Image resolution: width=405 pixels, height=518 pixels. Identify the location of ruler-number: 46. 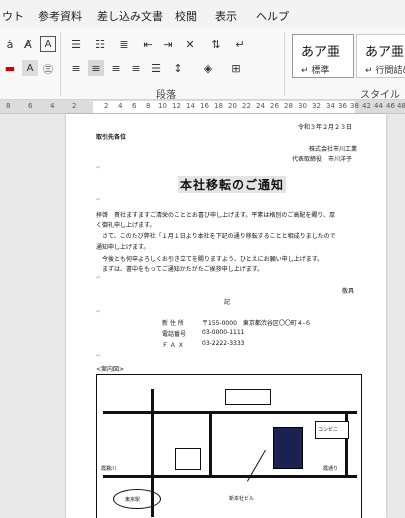
(390, 106).